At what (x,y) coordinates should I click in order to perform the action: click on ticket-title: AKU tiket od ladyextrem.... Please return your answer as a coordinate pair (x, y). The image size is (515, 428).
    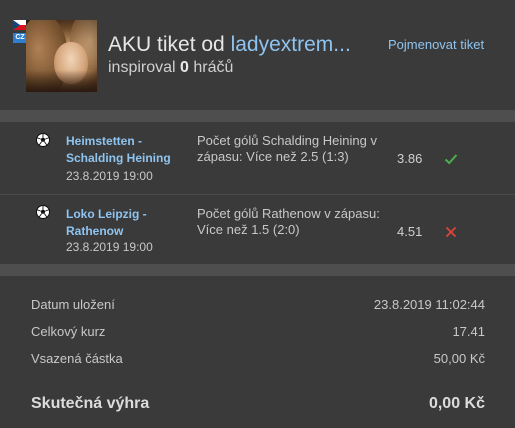
    Looking at the image, I should click on (229, 45).